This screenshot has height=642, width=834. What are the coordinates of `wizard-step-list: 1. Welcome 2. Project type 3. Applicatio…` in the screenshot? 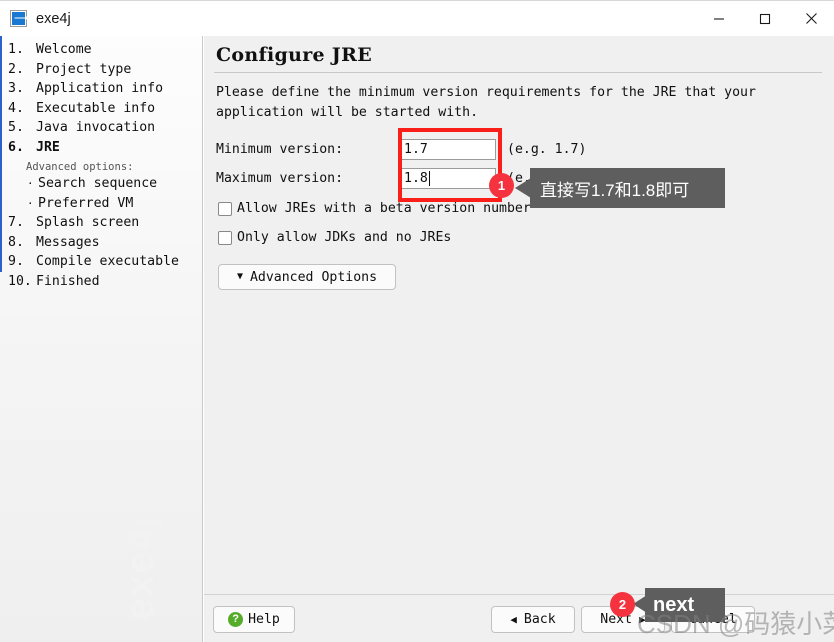 It's located at (101, 168).